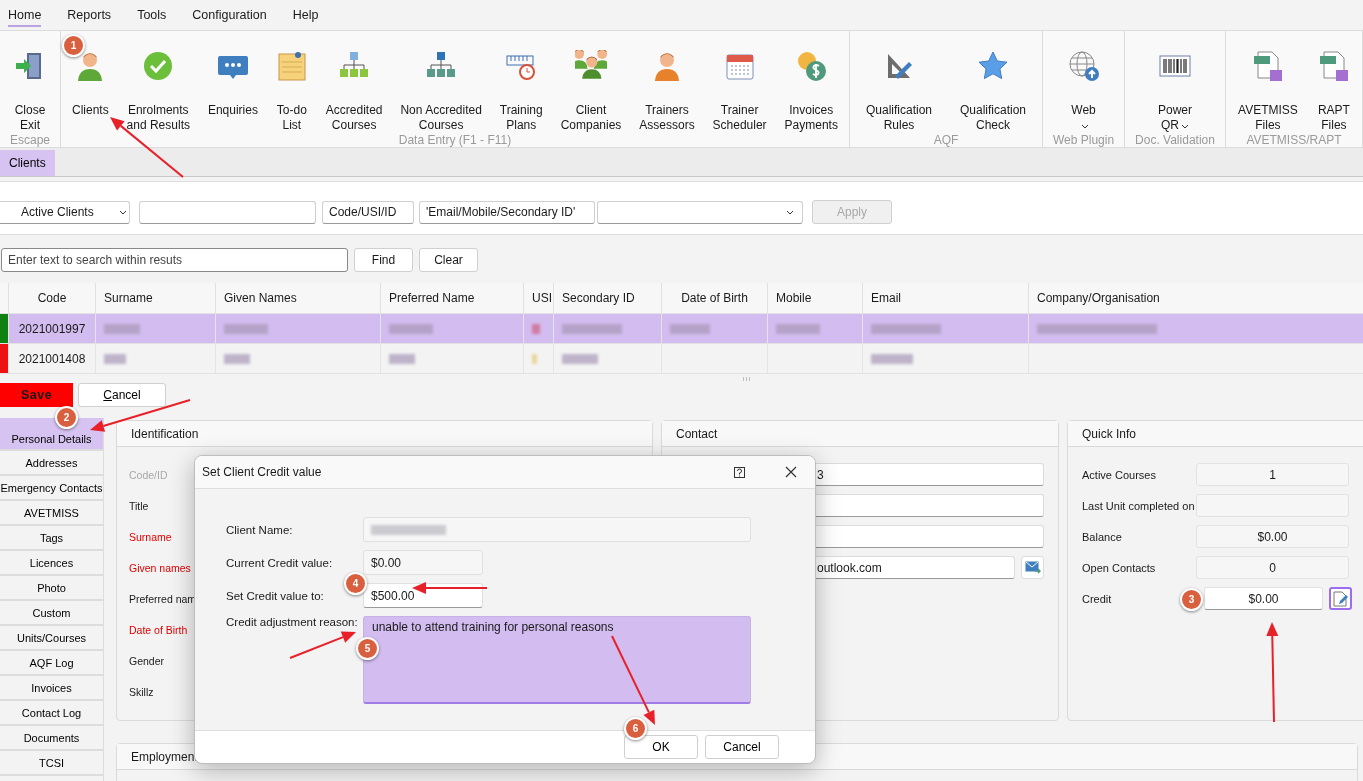 This screenshot has height=781, width=1363. Describe the element at coordinates (945, 298) in the screenshot. I see `column-header: Email` at that location.